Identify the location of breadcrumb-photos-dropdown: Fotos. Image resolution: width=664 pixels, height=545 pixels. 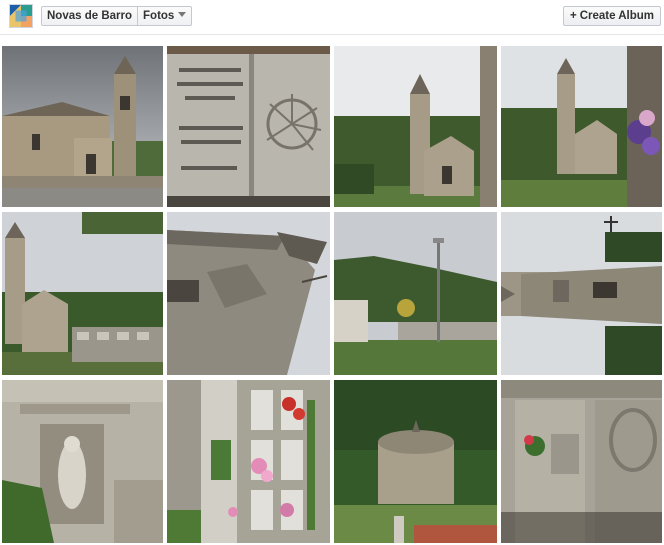
(164, 16).